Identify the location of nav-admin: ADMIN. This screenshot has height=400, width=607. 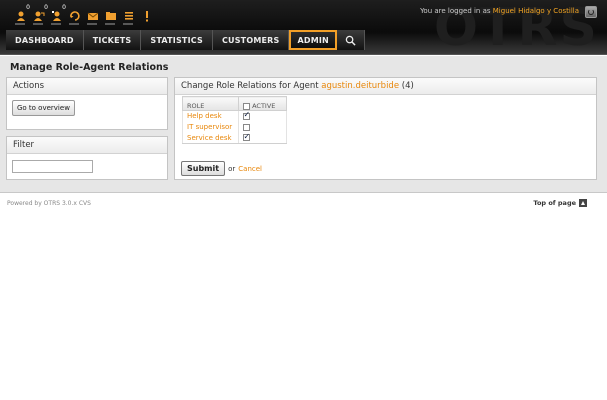
(313, 40).